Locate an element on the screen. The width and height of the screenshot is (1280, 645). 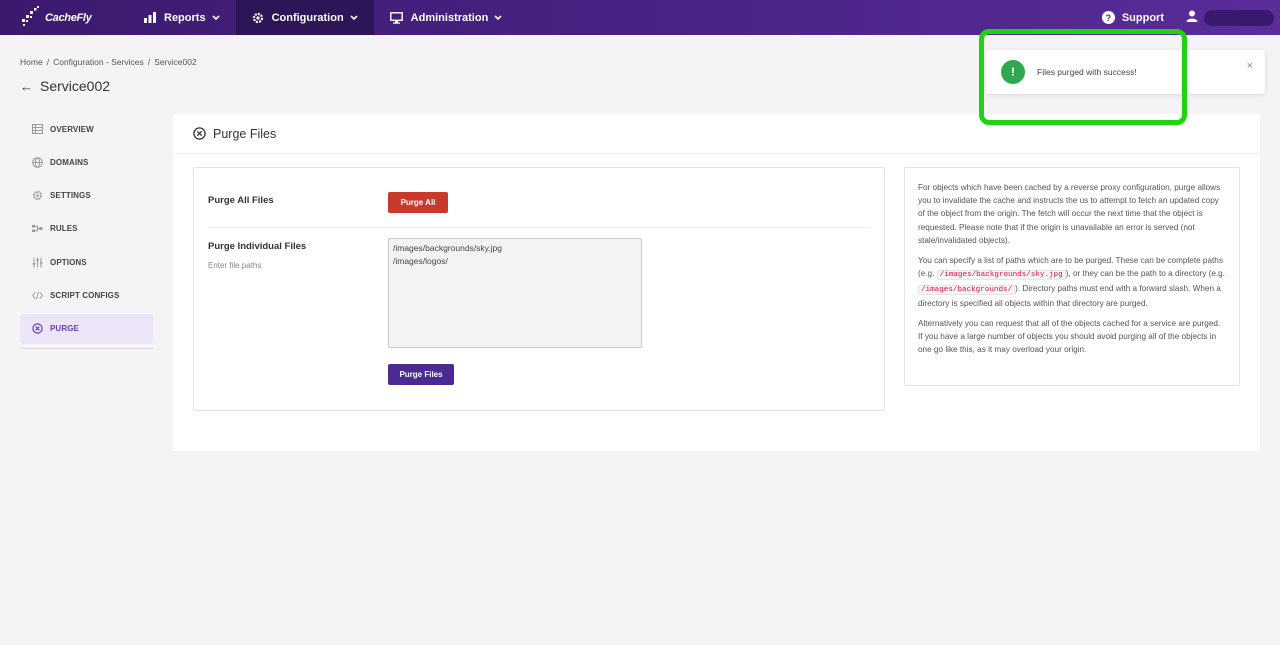
nav-administration: Administration is located at coordinates (446, 17).